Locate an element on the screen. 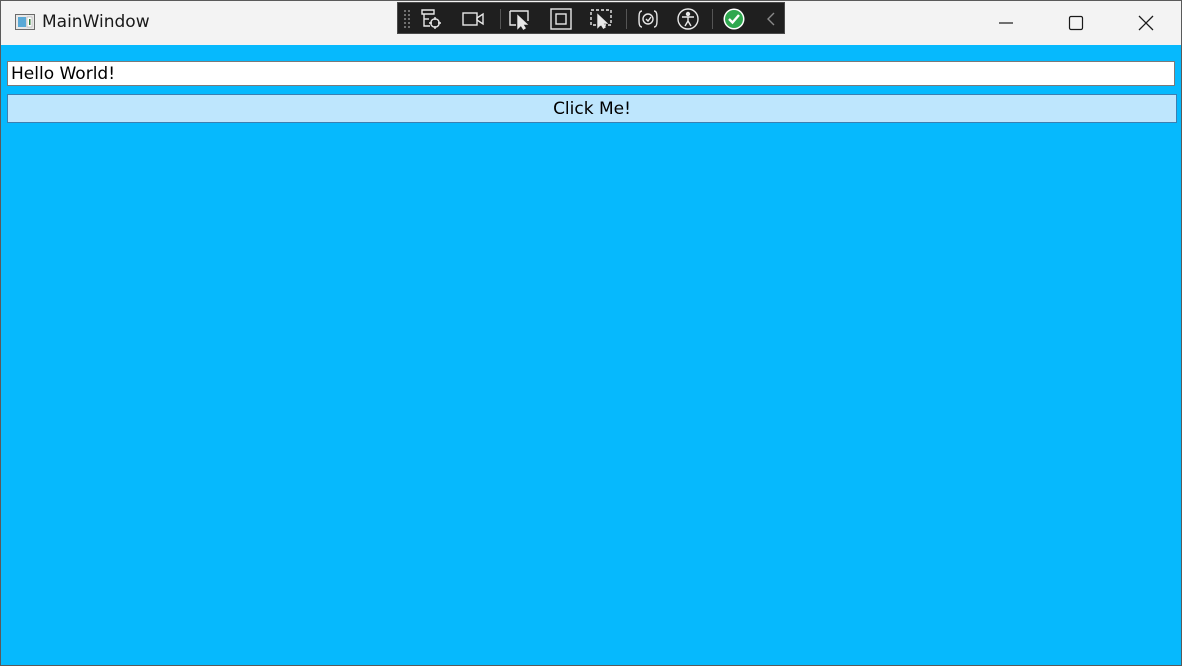  minimize-button is located at coordinates (1006, 23).